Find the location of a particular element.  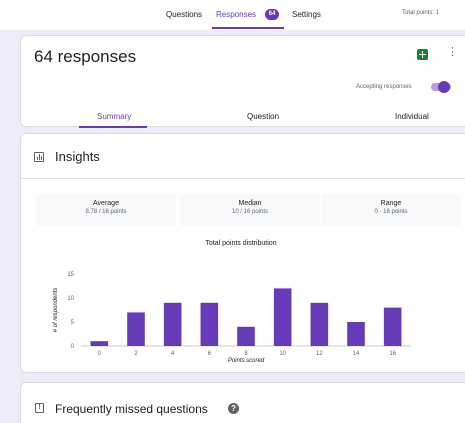

stat-range: Range 0 - 16 points is located at coordinates (391, 210).